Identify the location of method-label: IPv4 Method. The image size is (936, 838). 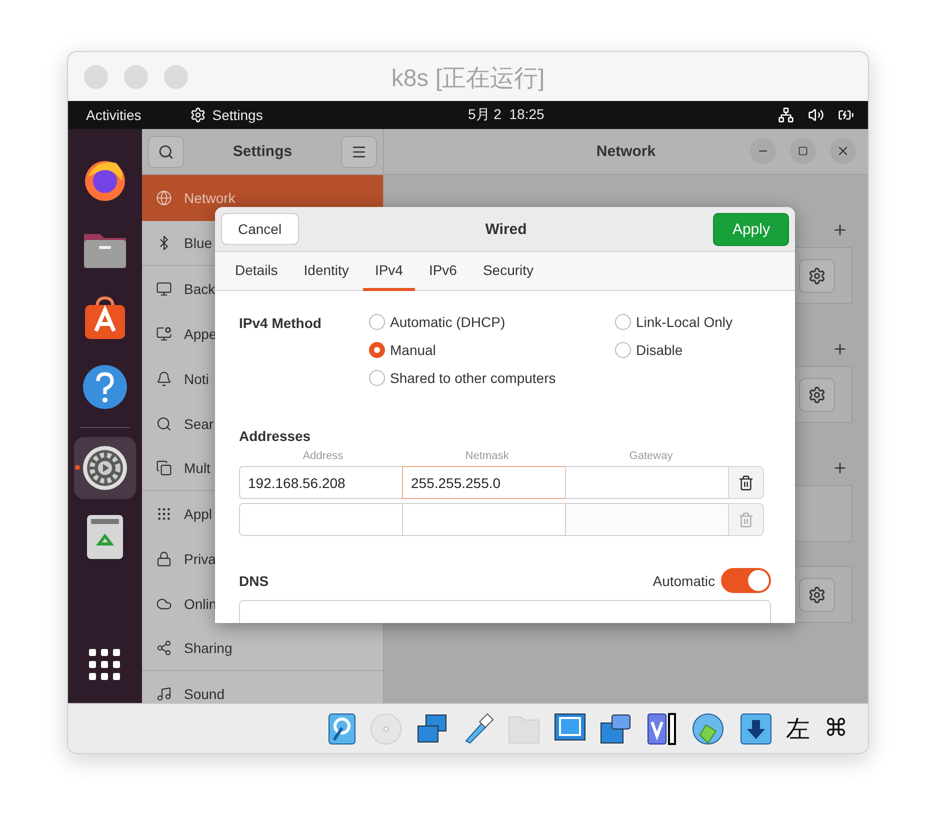
(280, 324).